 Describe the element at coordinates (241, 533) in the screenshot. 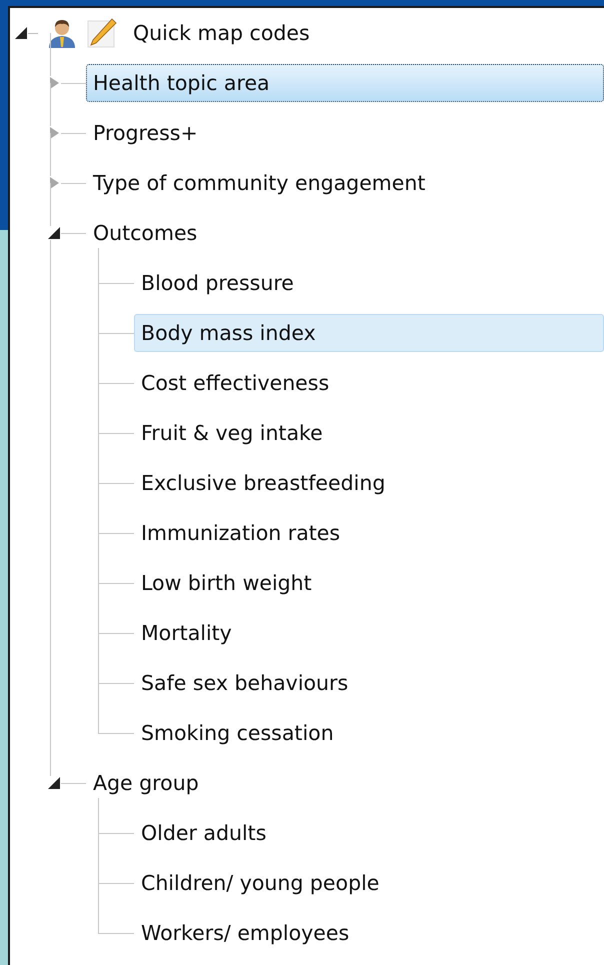

I see `tree-item: Immunization rates` at that location.